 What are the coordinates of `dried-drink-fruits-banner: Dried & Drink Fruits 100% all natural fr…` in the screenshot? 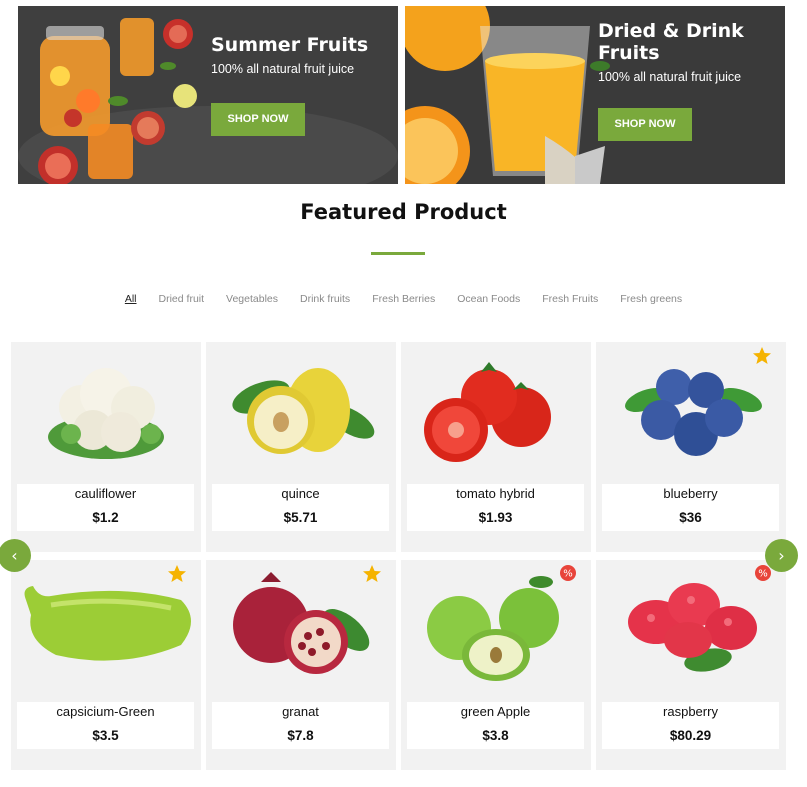 It's located at (595, 95).